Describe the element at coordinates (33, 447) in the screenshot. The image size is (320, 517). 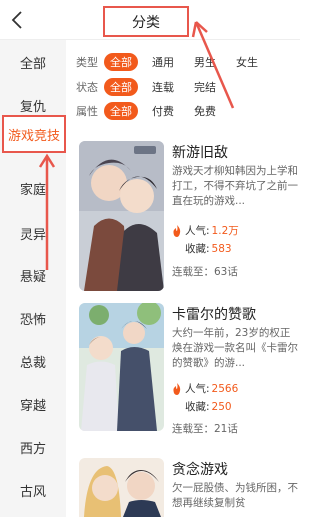
I see `sidebar-item-western: 西方` at that location.